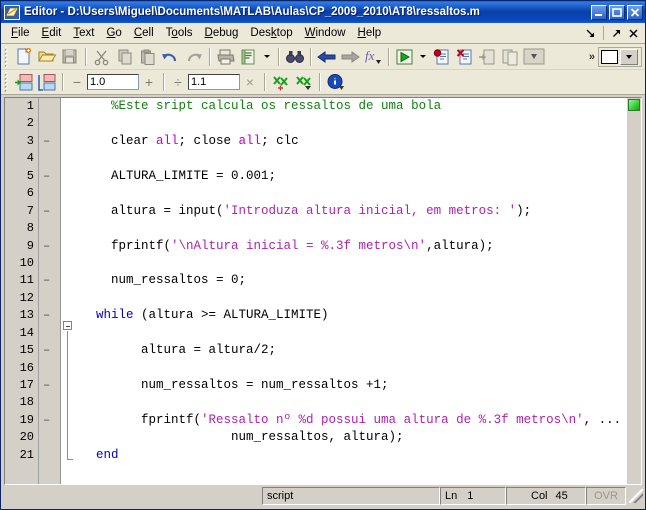 The width and height of the screenshot is (646, 510). I want to click on close-panel-icon, so click(633, 33).